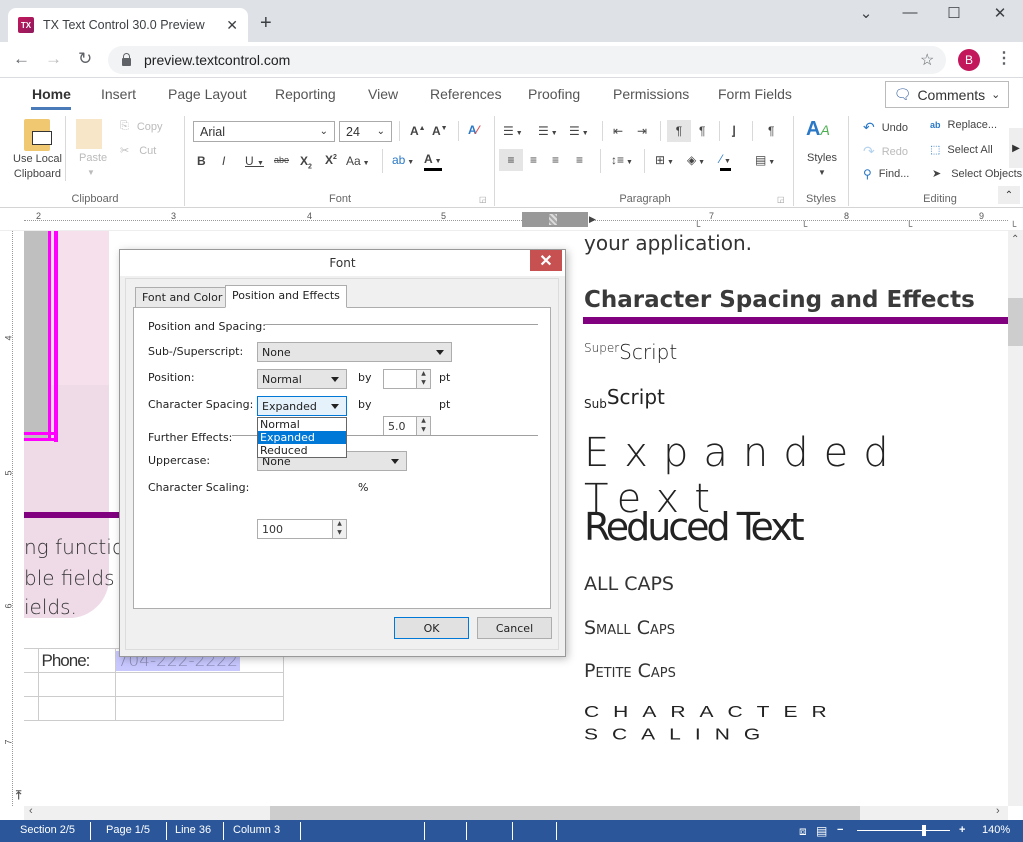 Image resolution: width=1023 pixels, height=842 pixels. I want to click on line-style-button: ▤ ▼, so click(765, 160).